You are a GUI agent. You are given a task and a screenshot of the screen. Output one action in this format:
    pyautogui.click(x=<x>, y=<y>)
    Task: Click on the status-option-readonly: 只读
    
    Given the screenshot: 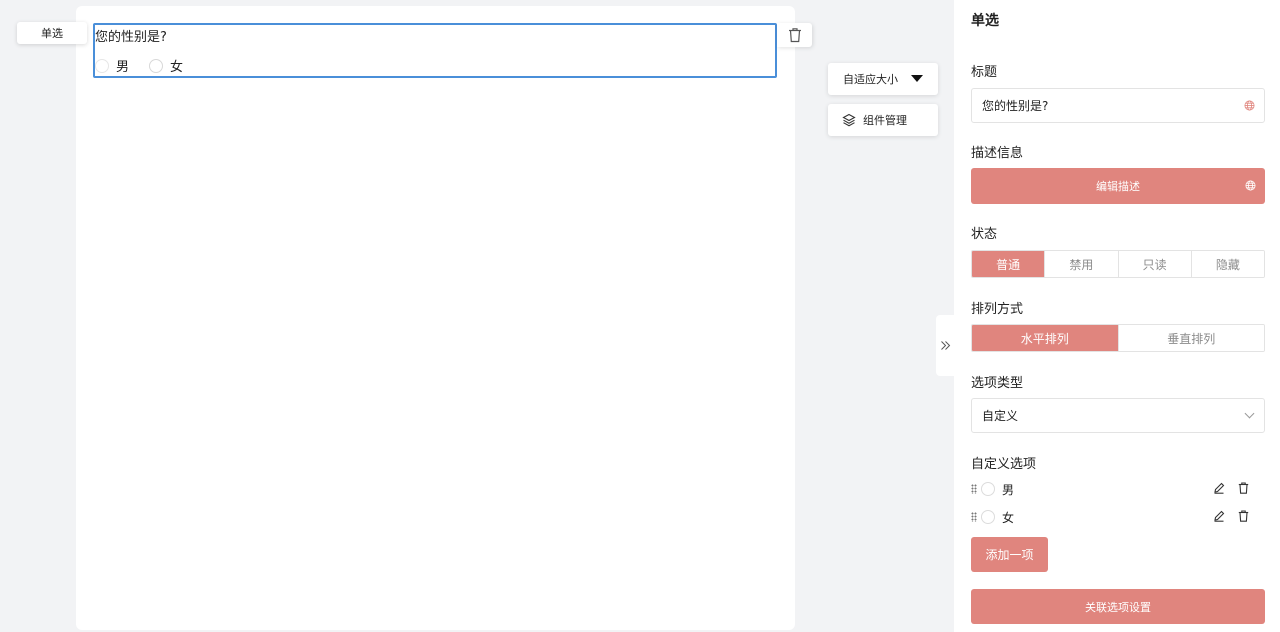 What is the action you would take?
    pyautogui.click(x=1154, y=264)
    